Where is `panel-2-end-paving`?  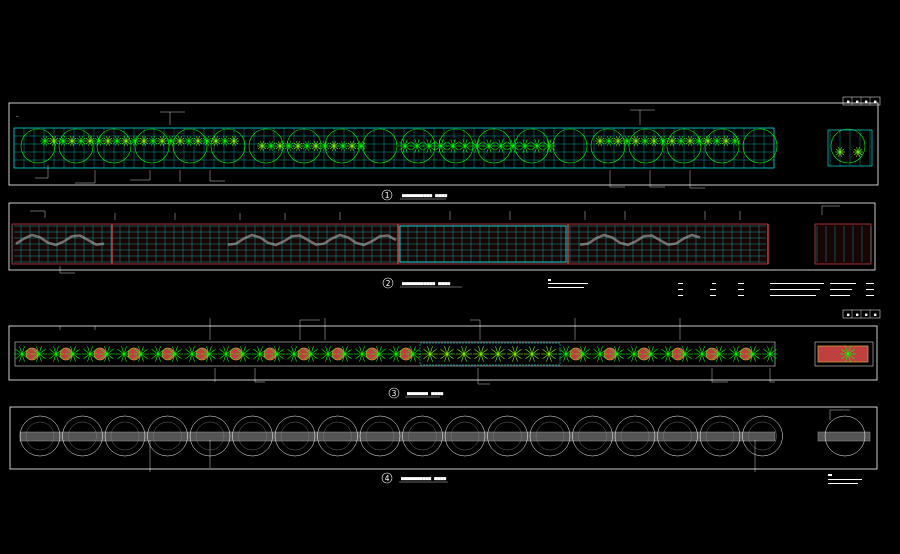
panel-2-end-paving is located at coordinates (843, 244).